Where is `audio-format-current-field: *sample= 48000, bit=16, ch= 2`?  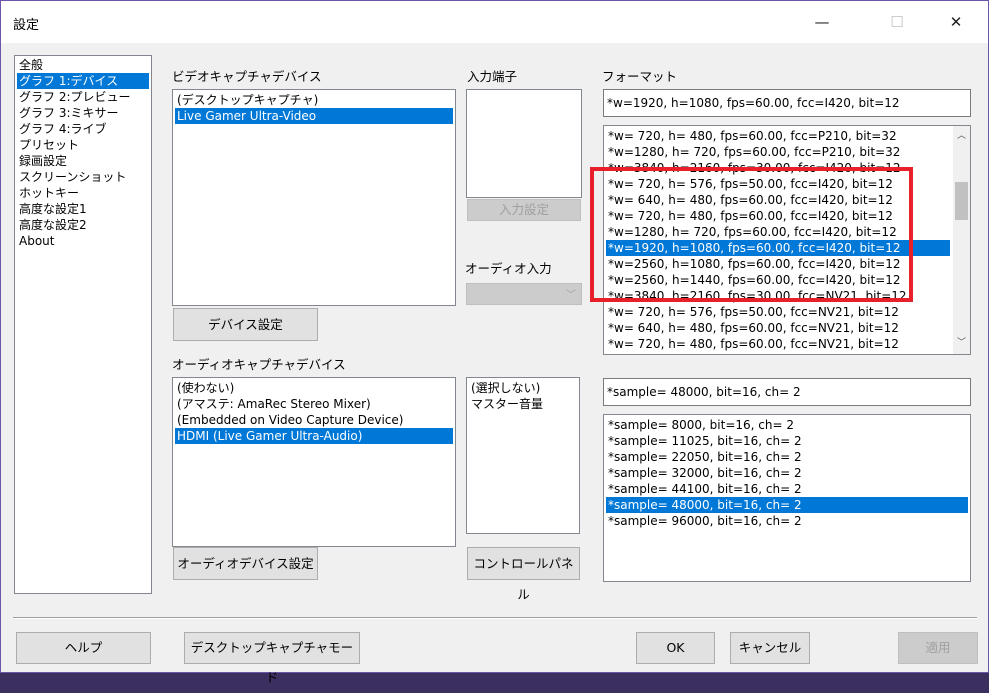 audio-format-current-field: *sample= 48000, bit=16, ch= 2 is located at coordinates (787, 392).